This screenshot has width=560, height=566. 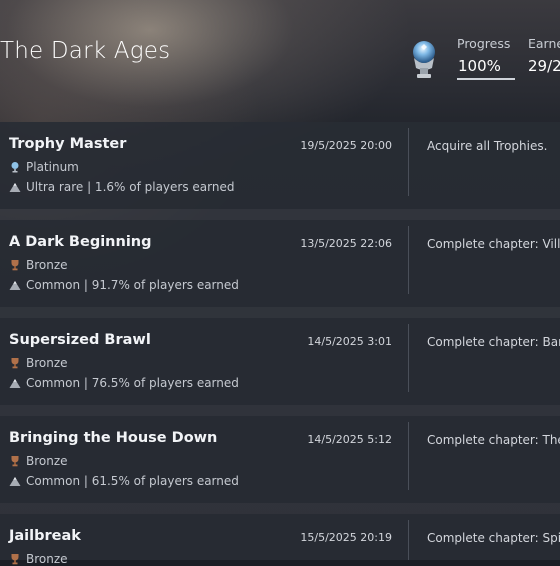 I want to click on trophy-rarity-text: Common | 61.5% of players earned, so click(x=132, y=481).